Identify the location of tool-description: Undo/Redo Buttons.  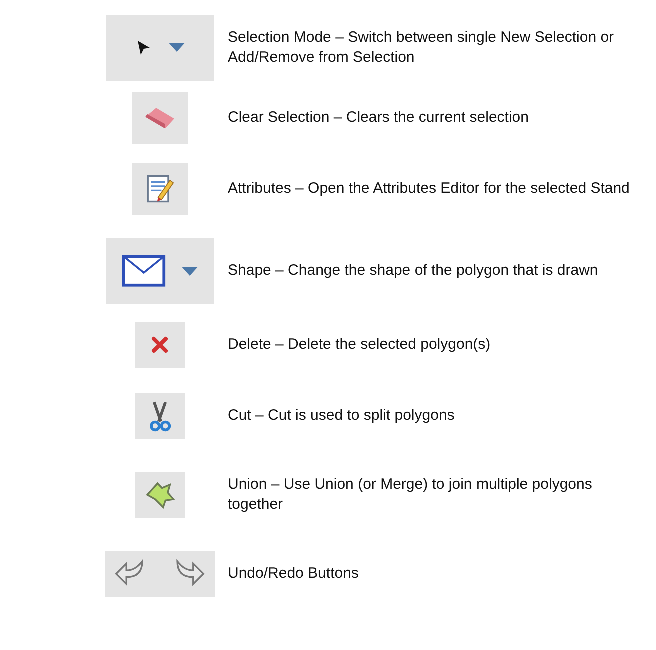
(294, 574).